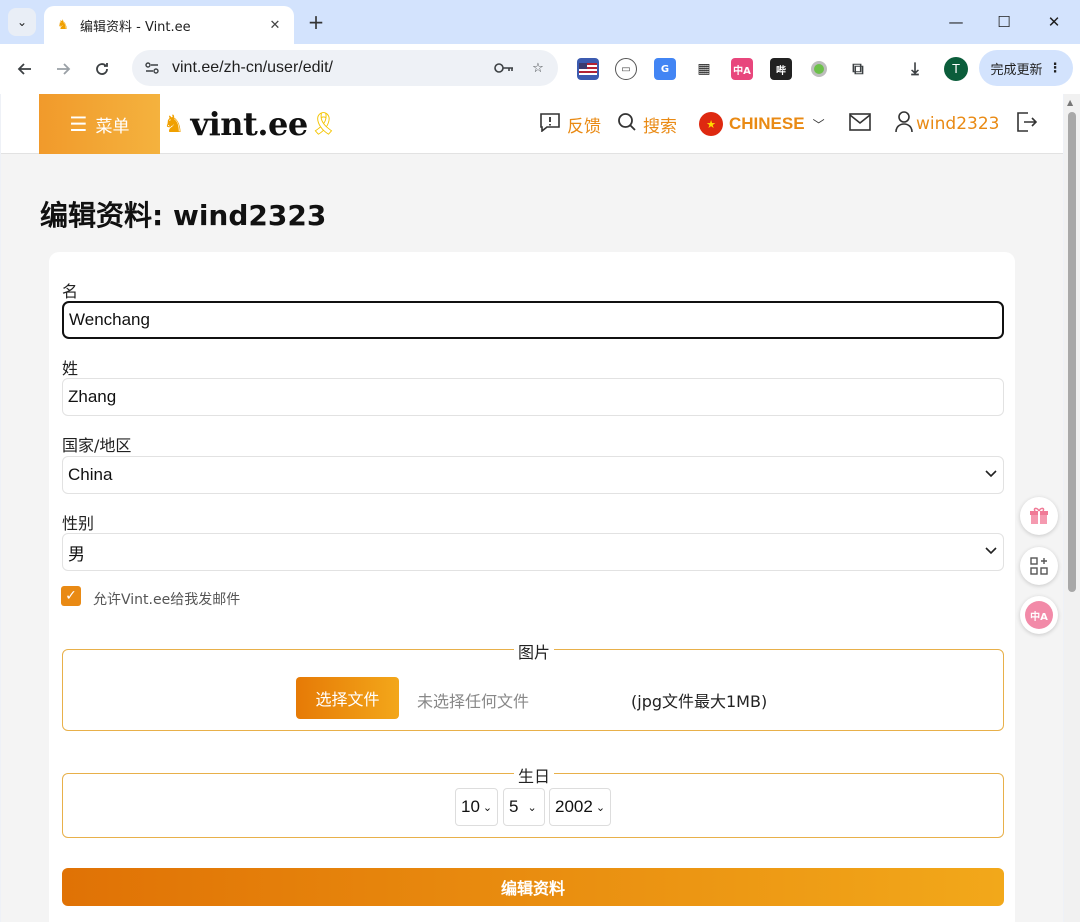 Image resolution: width=1080 pixels, height=922 pixels. I want to click on search-link: 搜索, so click(647, 124).